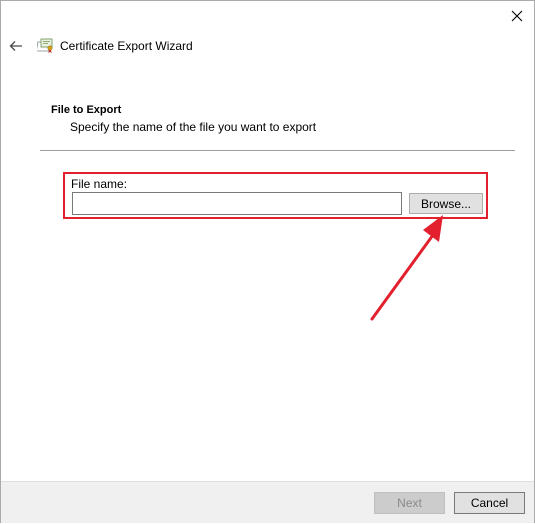  Describe the element at coordinates (99, 184) in the screenshot. I see `file-name-label: File name:` at that location.